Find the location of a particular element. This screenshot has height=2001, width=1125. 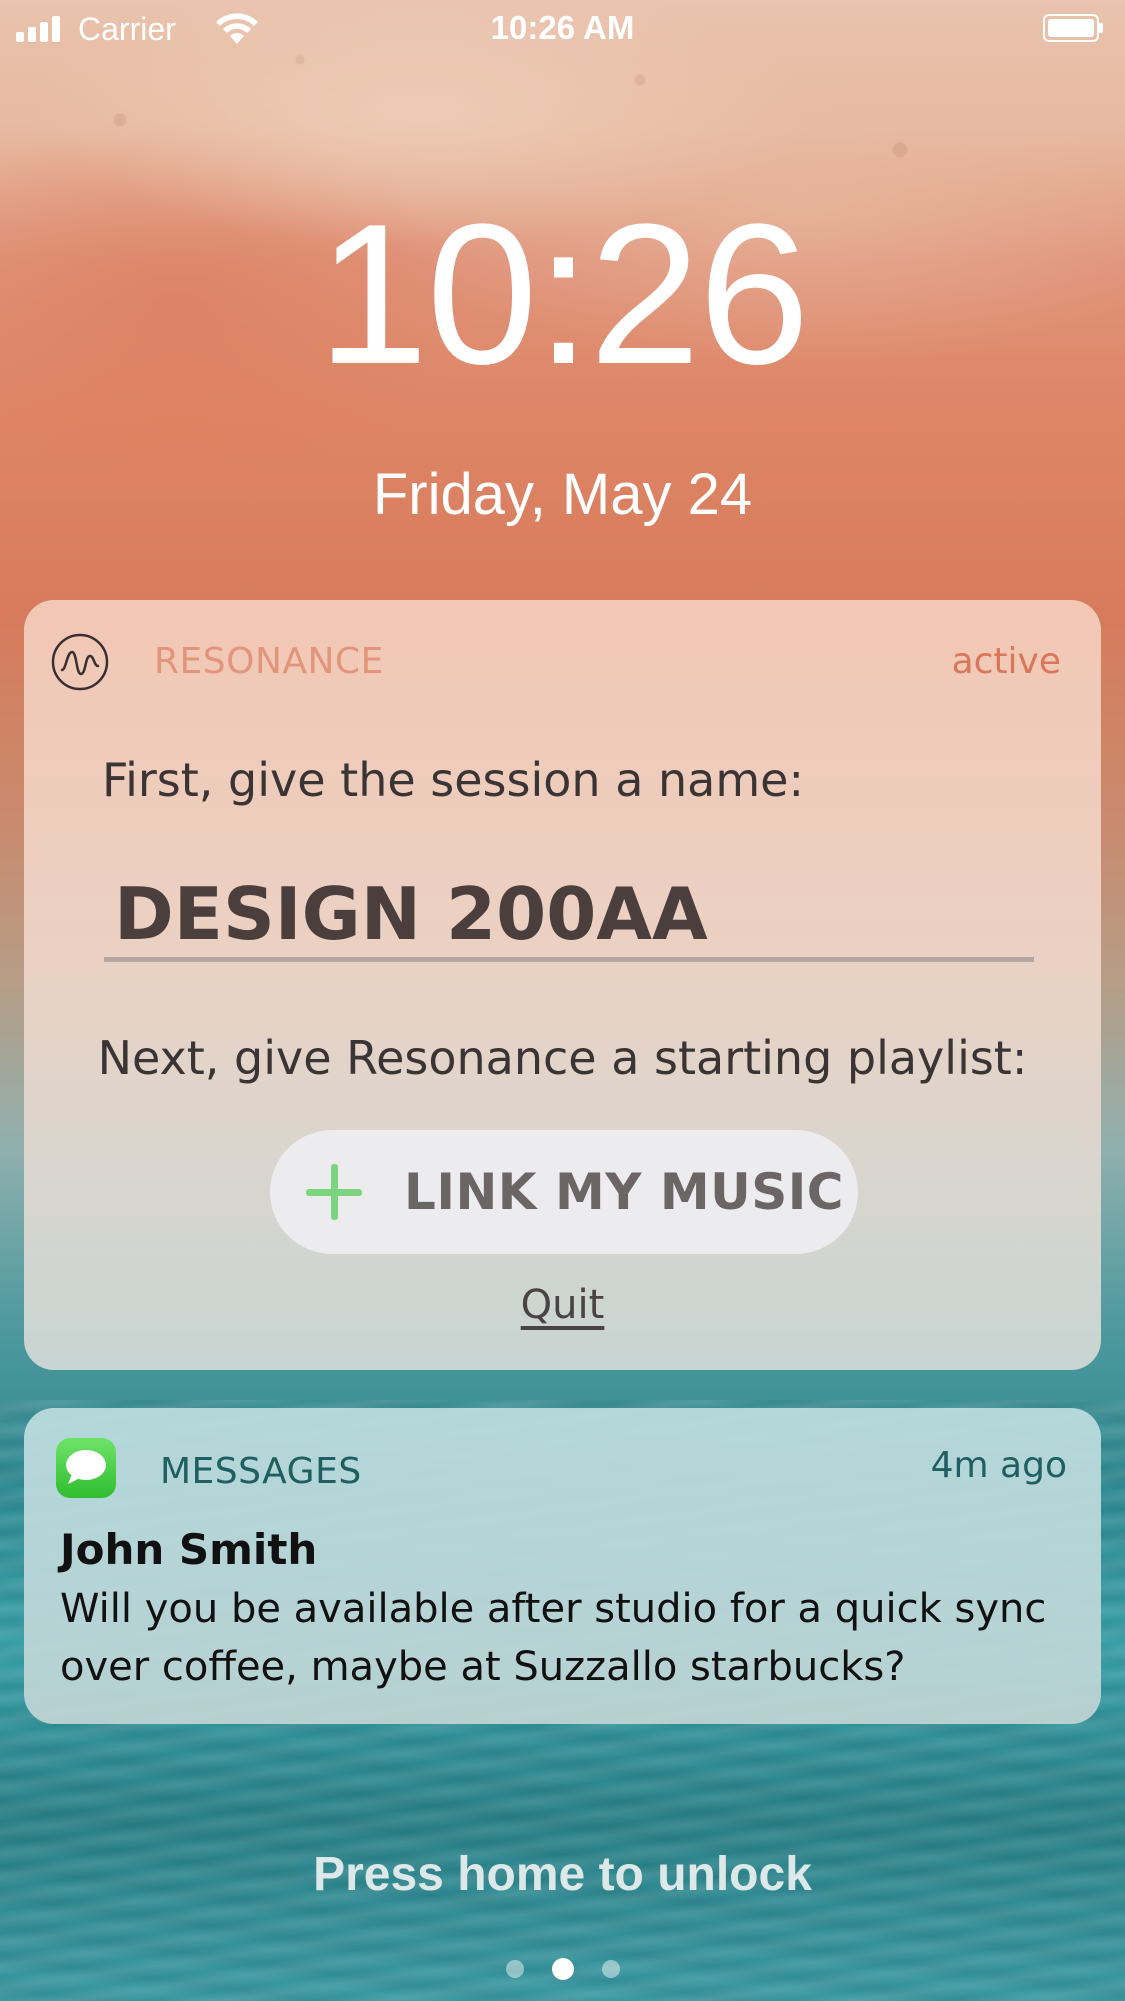

status-bar: Carrier 10:26 AM is located at coordinates (562, 30).